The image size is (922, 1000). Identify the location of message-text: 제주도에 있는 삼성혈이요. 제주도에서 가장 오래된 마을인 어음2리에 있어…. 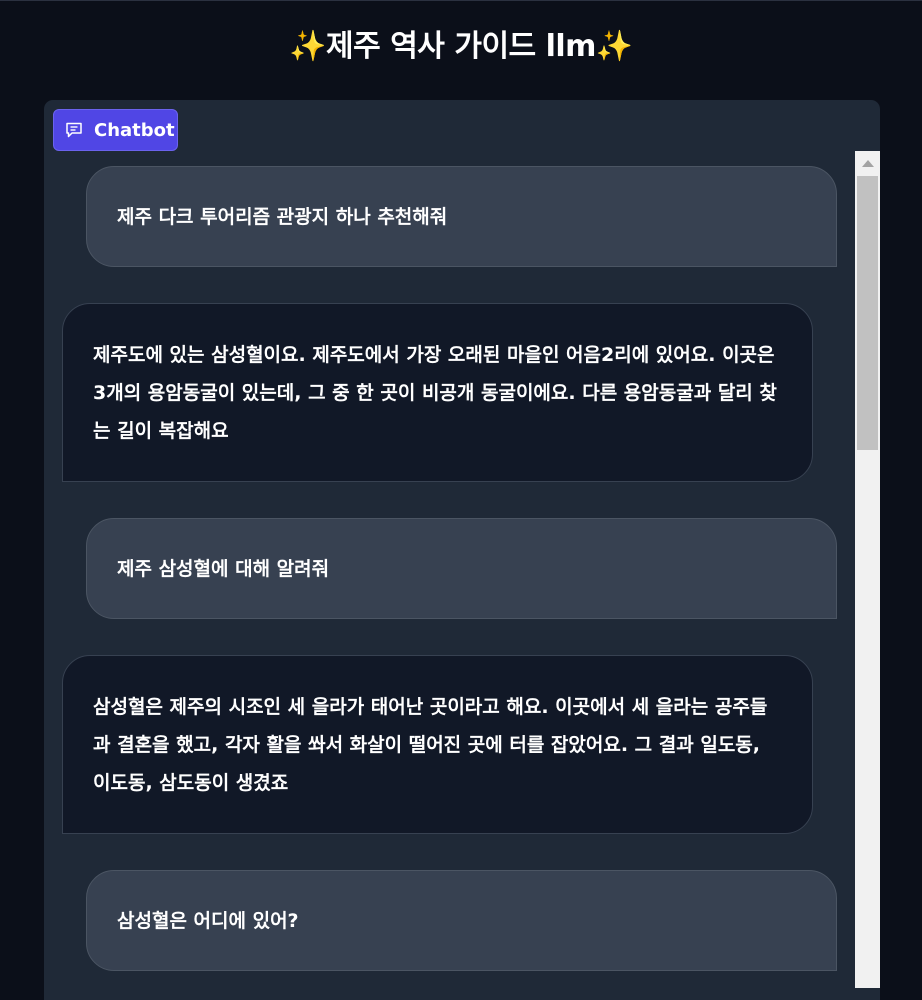
(435, 392).